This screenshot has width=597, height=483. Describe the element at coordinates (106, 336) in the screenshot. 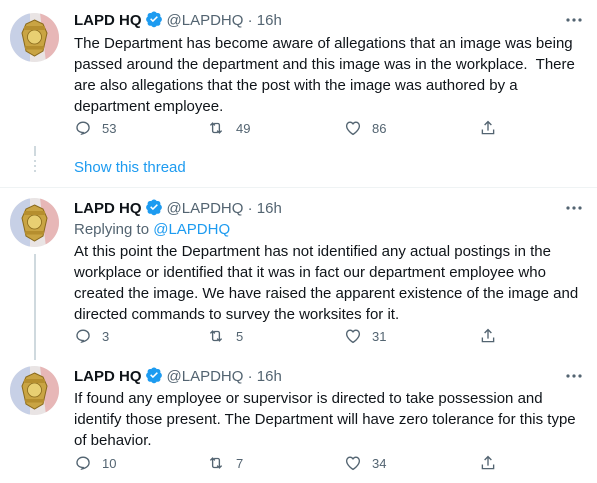

I see `reply-count: 3` at that location.